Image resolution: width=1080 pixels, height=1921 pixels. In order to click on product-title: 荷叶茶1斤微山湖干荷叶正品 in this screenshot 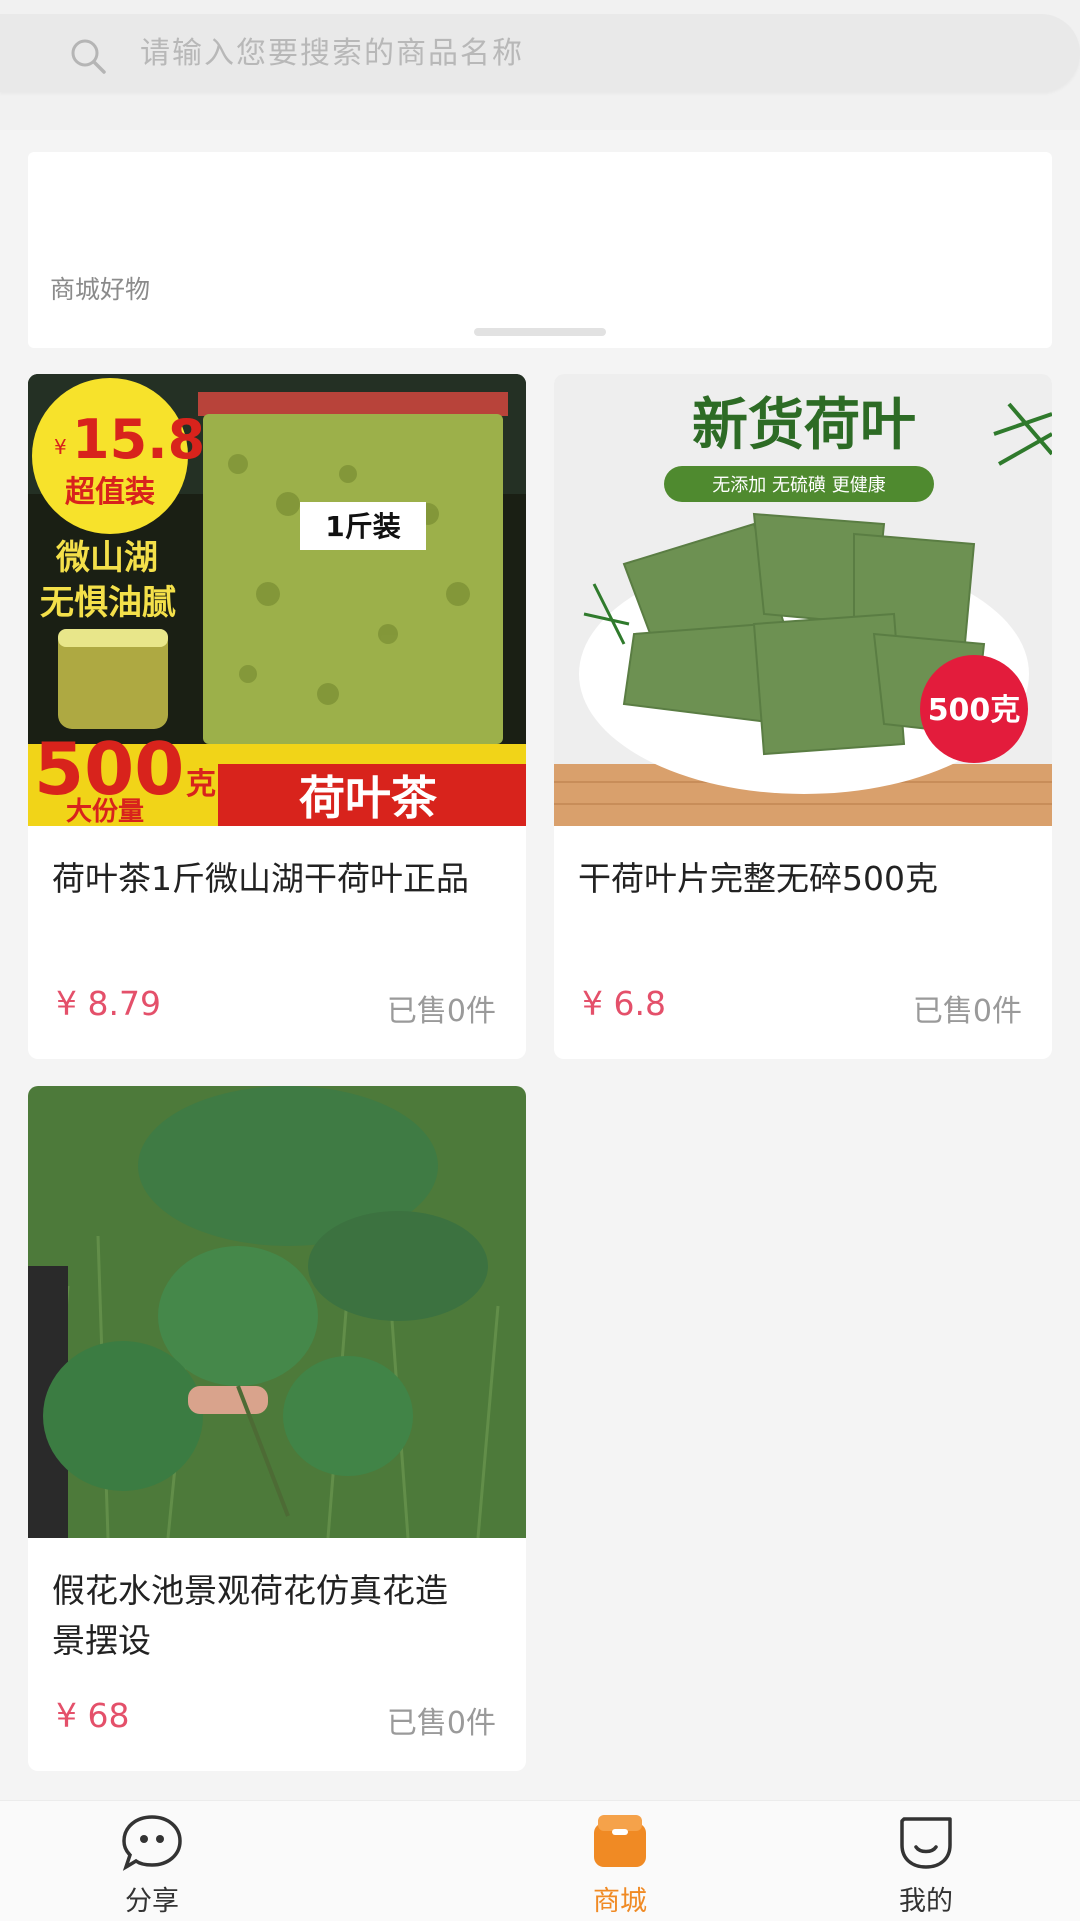, I will do `click(262, 879)`.